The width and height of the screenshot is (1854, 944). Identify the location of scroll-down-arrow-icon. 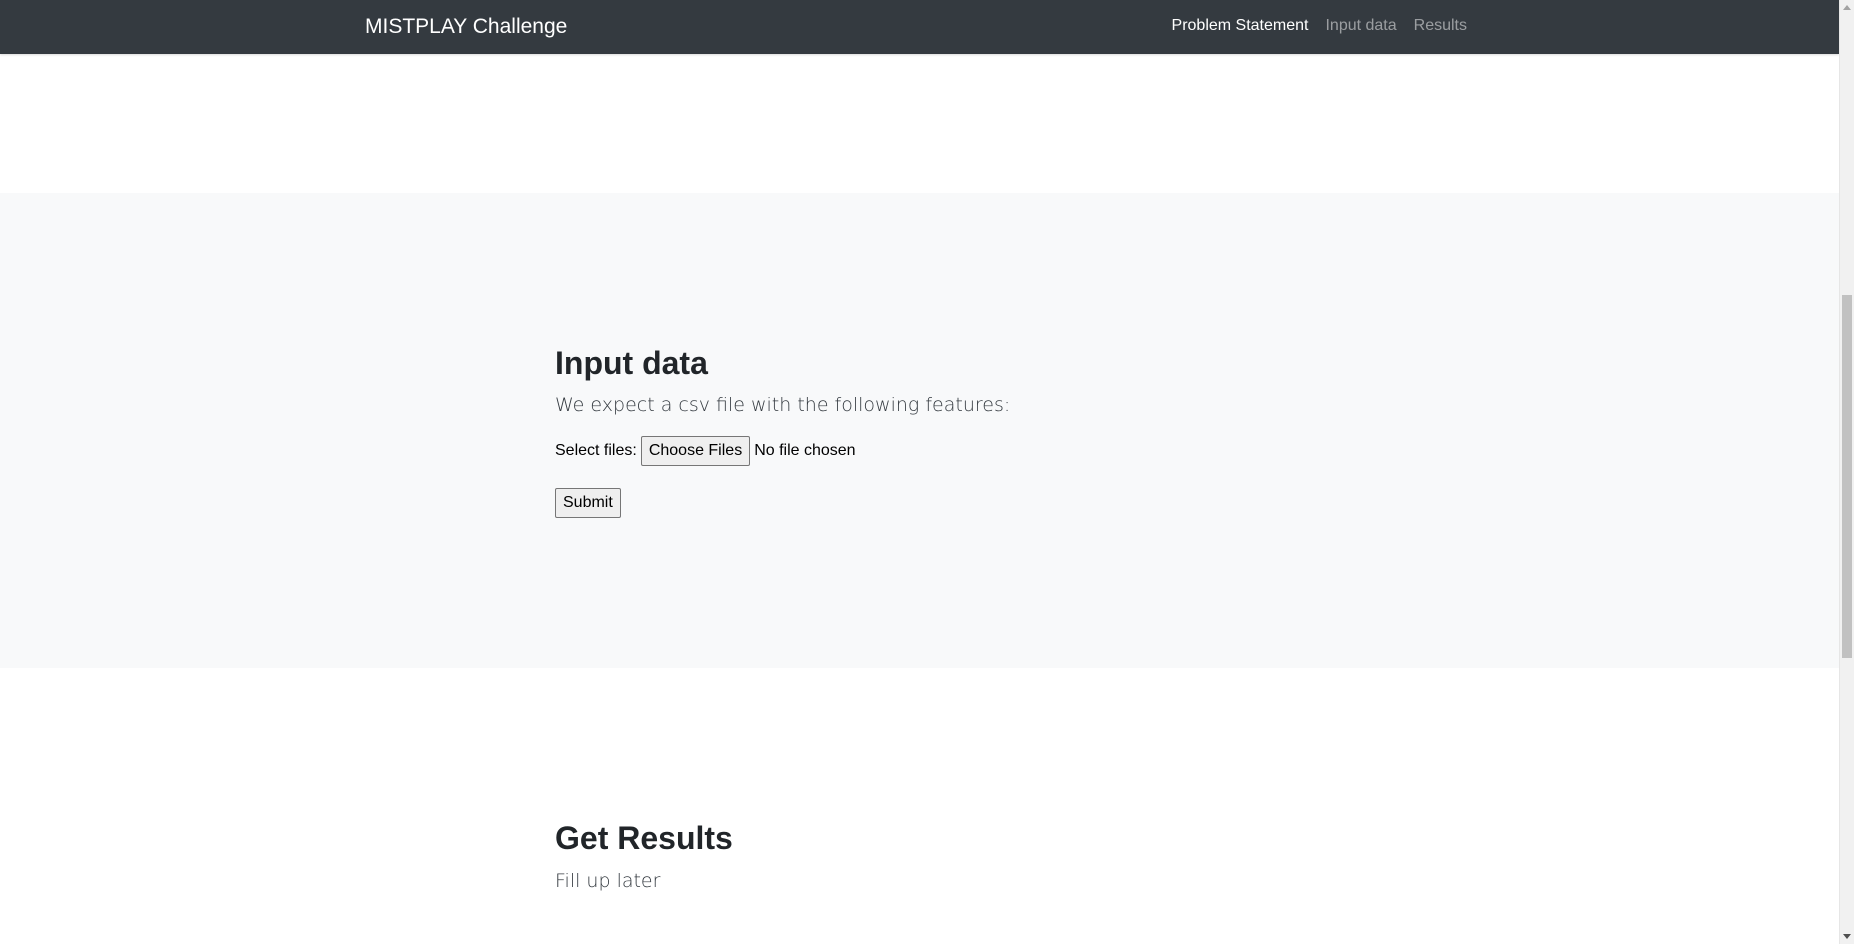
(1847, 936).